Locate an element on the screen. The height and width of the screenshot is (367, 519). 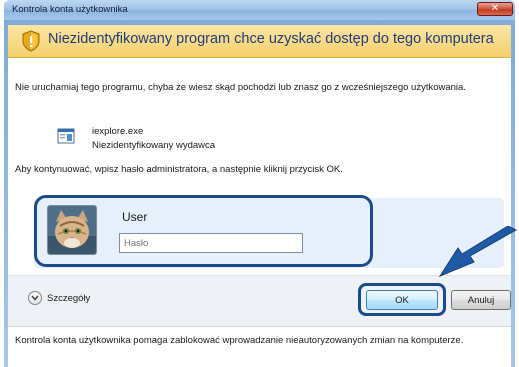
cancel-button: Anuluj is located at coordinates (481, 300).